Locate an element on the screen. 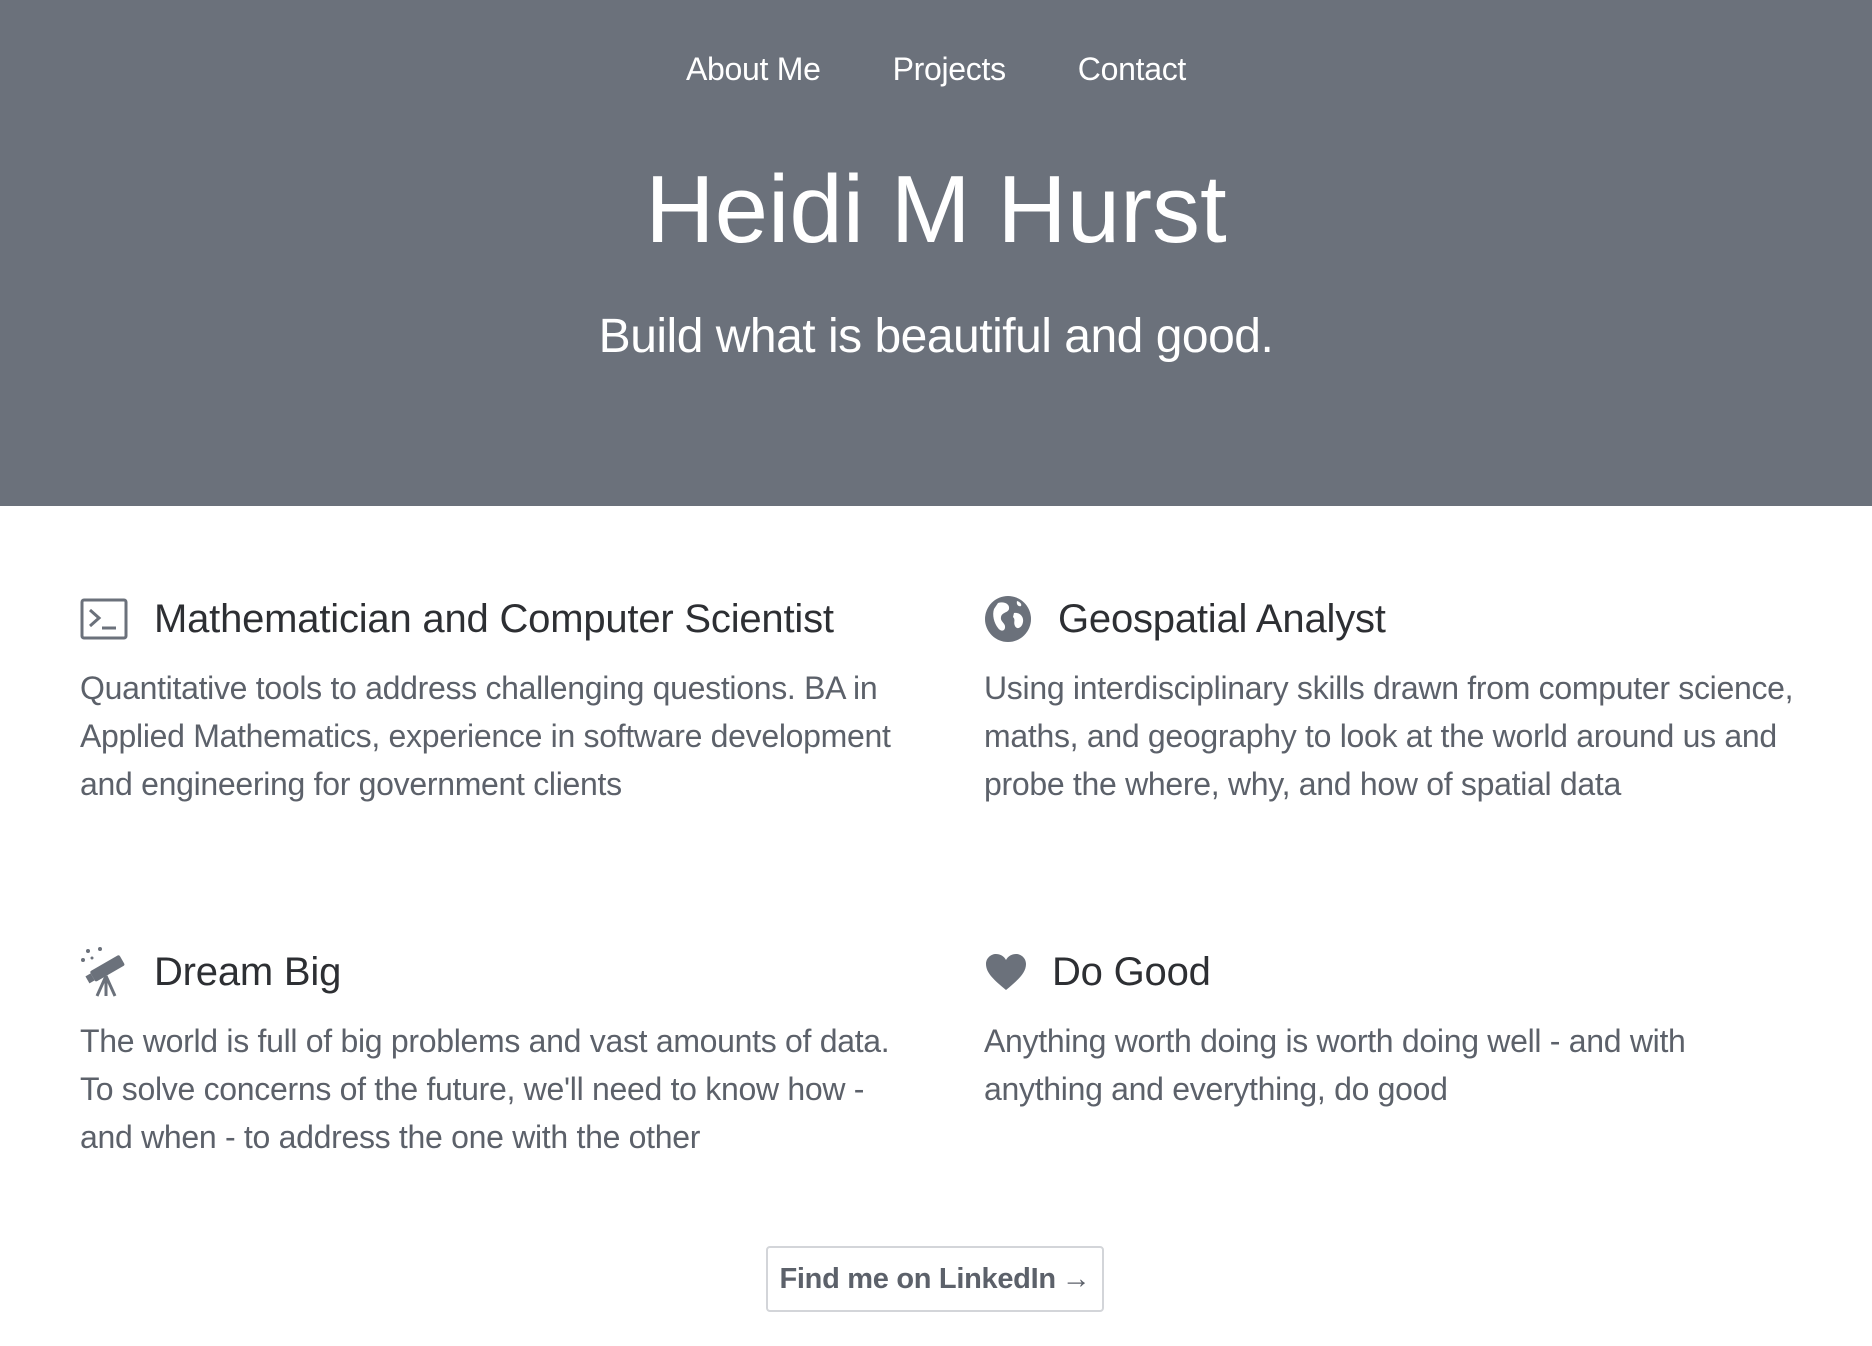  feature-title: Mathematician and Computer Scientist is located at coordinates (494, 619).